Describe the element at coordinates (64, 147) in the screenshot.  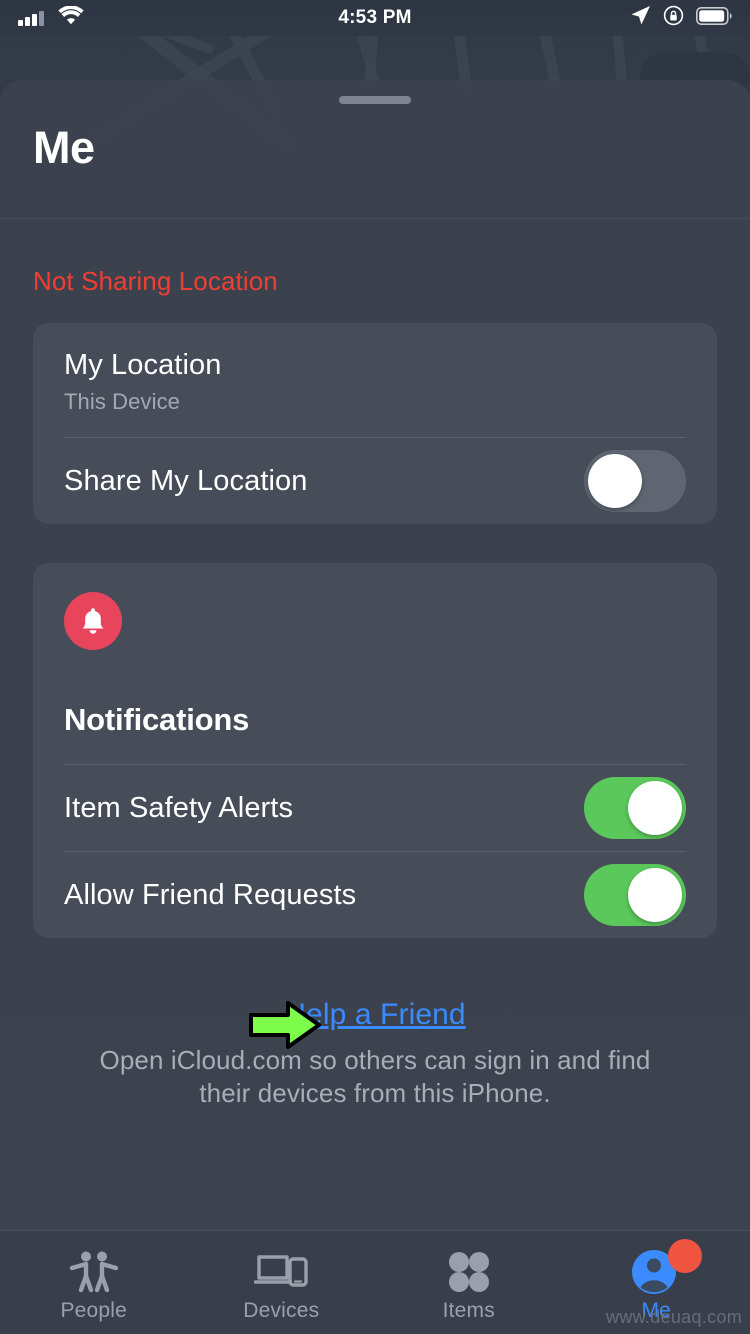
I see `page-title: Me` at that location.